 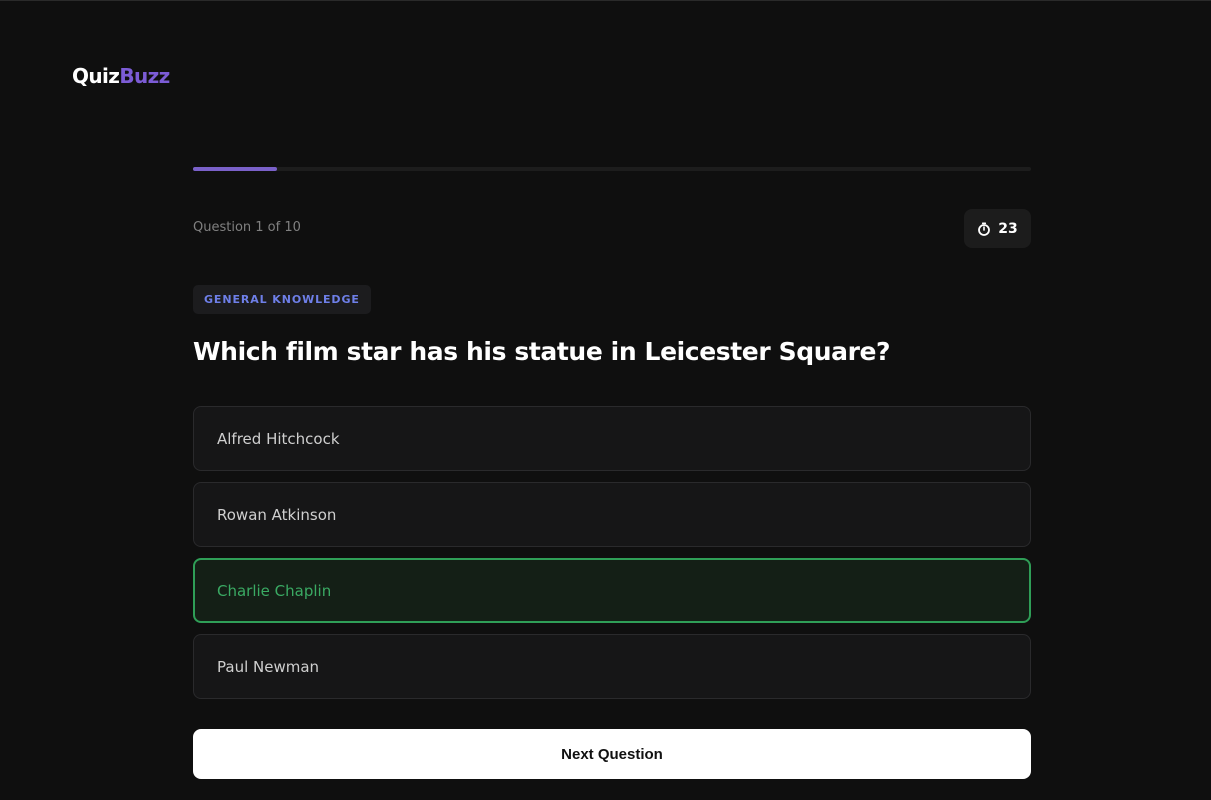 What do you see at coordinates (612, 514) in the screenshot?
I see `answer-option-2: Rowan Atkinson` at bounding box center [612, 514].